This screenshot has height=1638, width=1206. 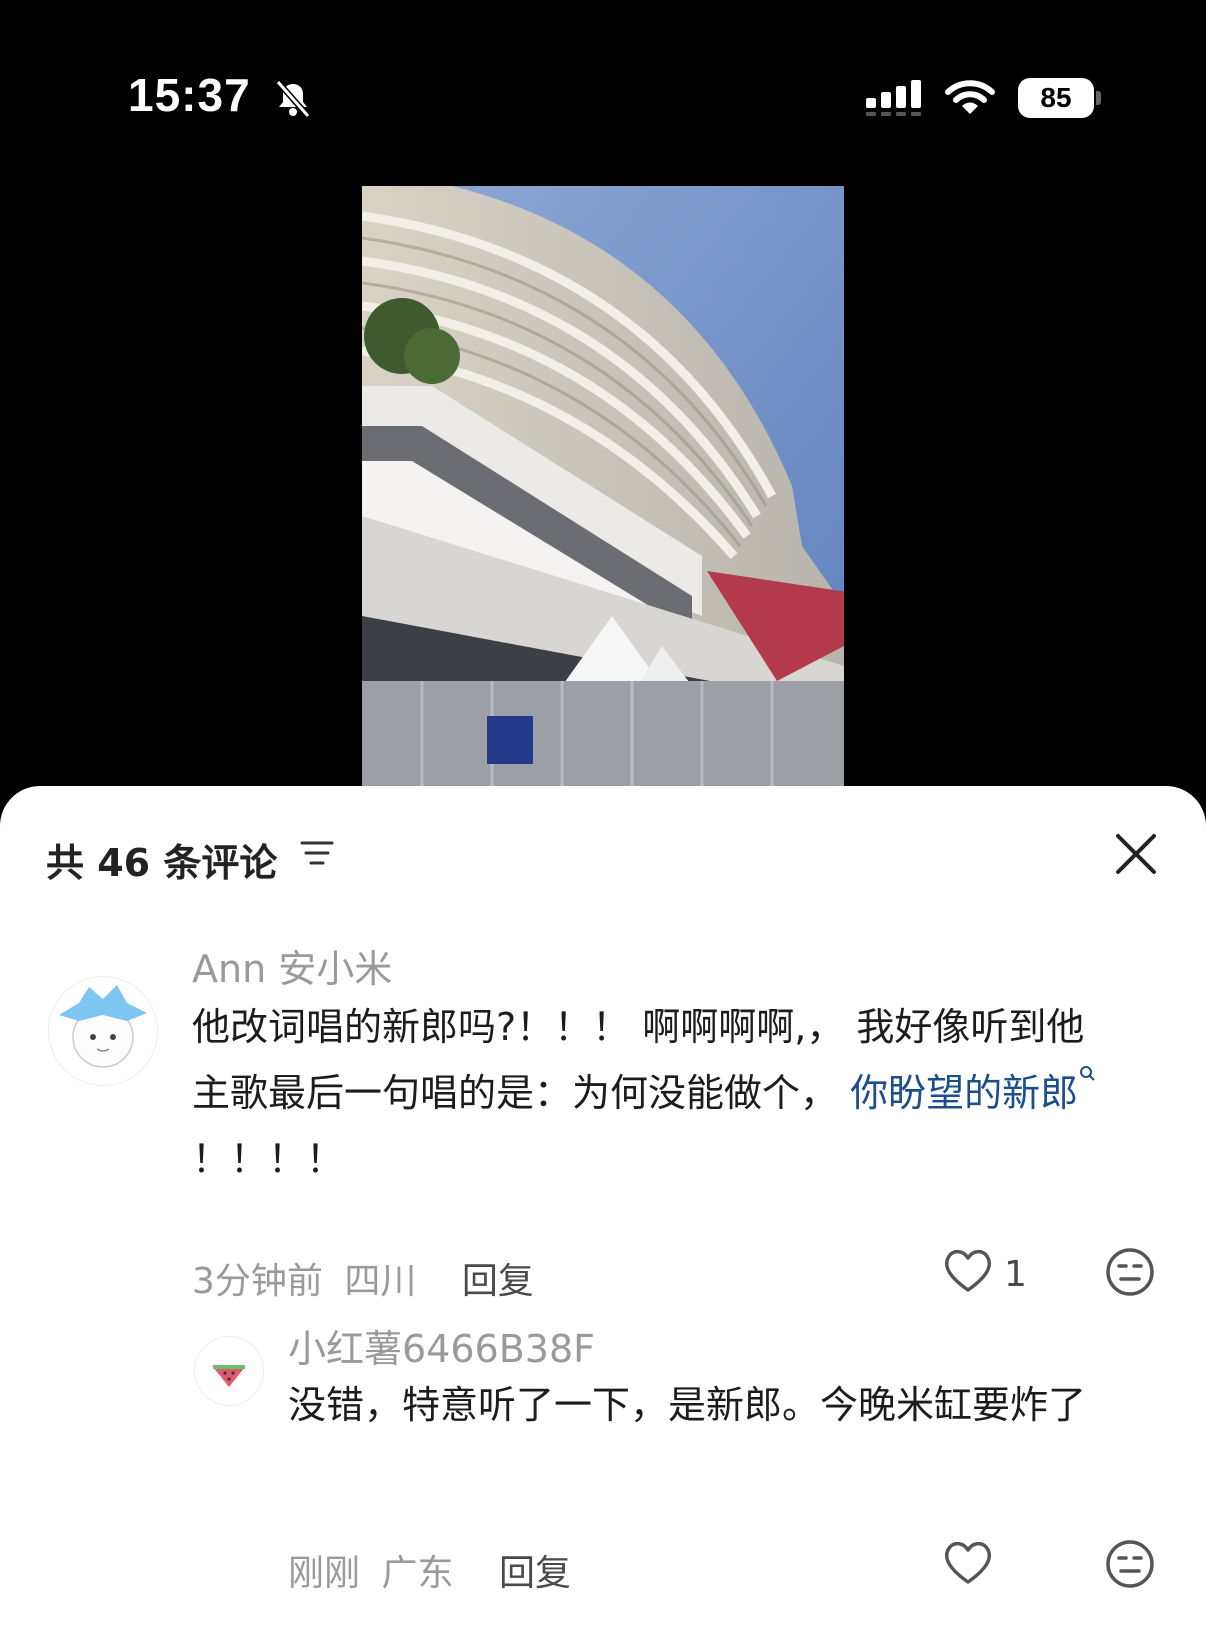 I want to click on comments-title: 共 46 条评论, so click(x=162, y=863).